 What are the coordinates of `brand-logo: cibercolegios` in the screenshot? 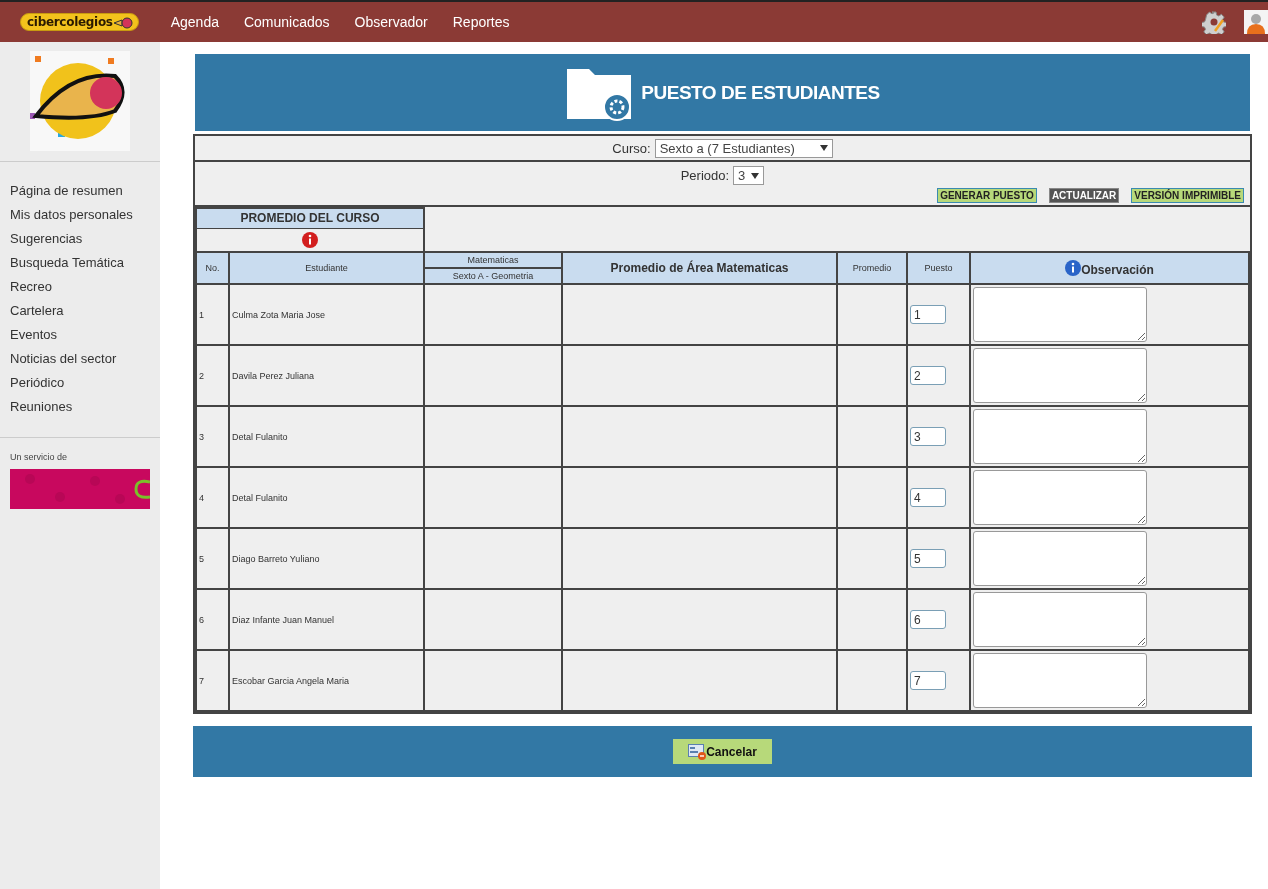 It's located at (79, 22).